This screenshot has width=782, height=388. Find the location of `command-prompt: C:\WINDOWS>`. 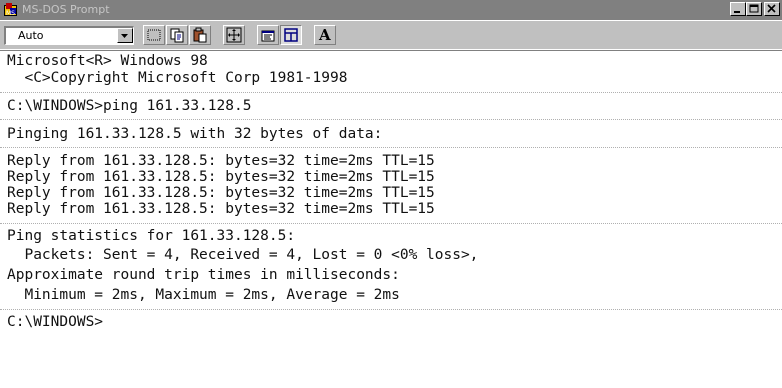

command-prompt: C:\WINDOWS> is located at coordinates (55, 322).